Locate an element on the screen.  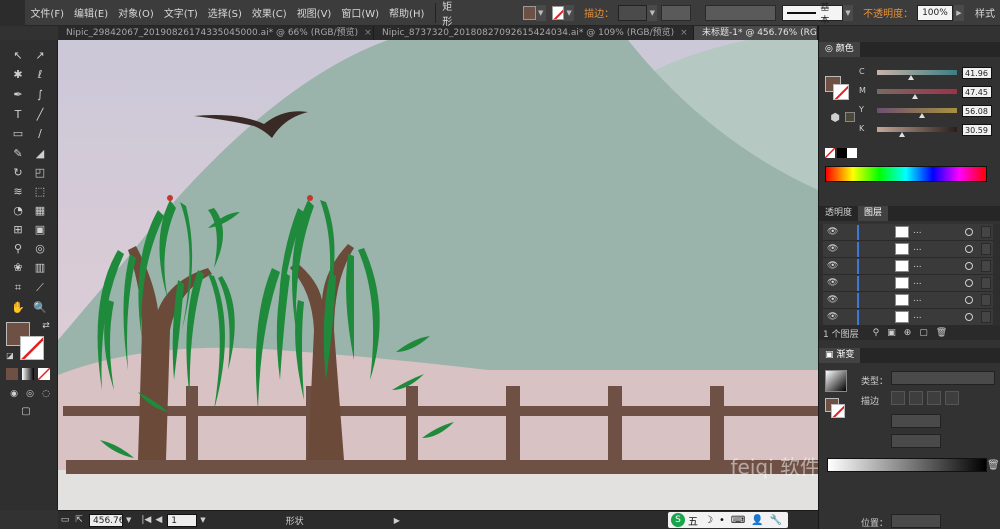
magenta-value-input: 47.45 is located at coordinates (977, 92).